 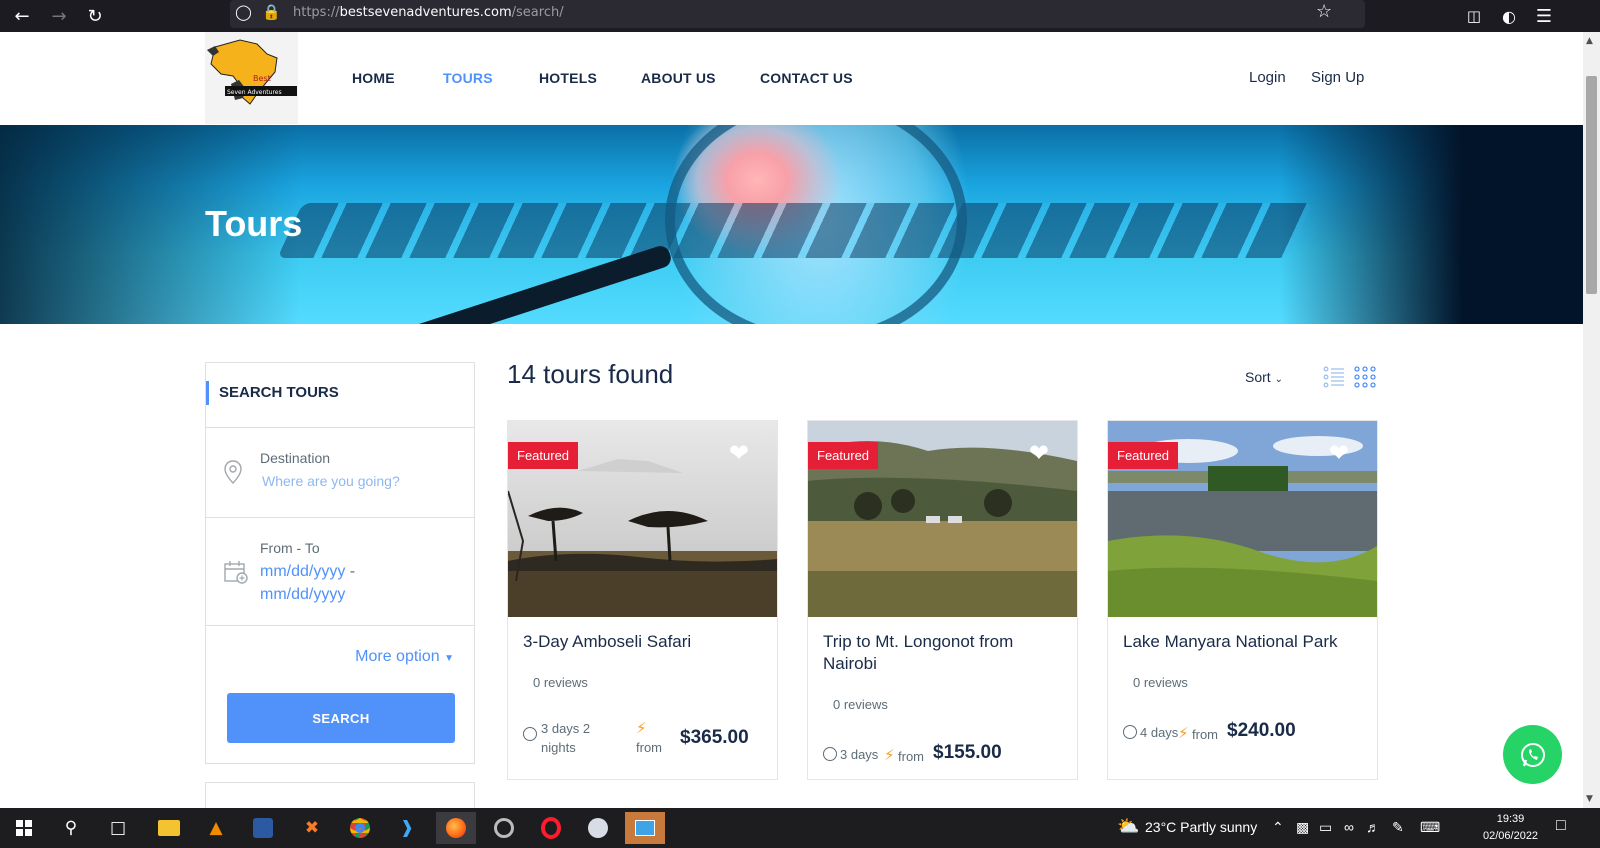 What do you see at coordinates (1430, 827) in the screenshot?
I see `keyboard-icon: ⌨` at bounding box center [1430, 827].